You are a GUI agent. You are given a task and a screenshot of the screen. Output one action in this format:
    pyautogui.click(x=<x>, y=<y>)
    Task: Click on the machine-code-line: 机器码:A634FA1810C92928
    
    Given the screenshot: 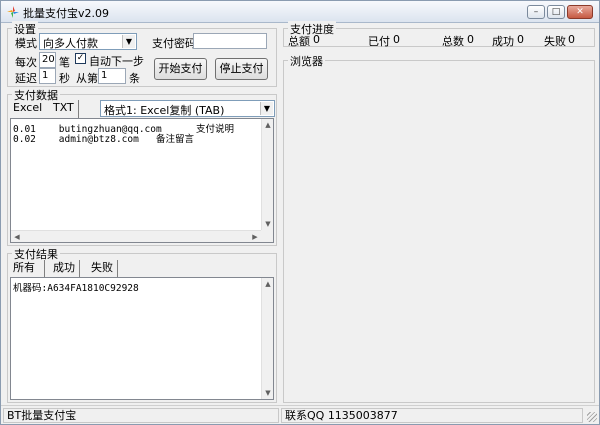 What is the action you would take?
    pyautogui.click(x=76, y=288)
    